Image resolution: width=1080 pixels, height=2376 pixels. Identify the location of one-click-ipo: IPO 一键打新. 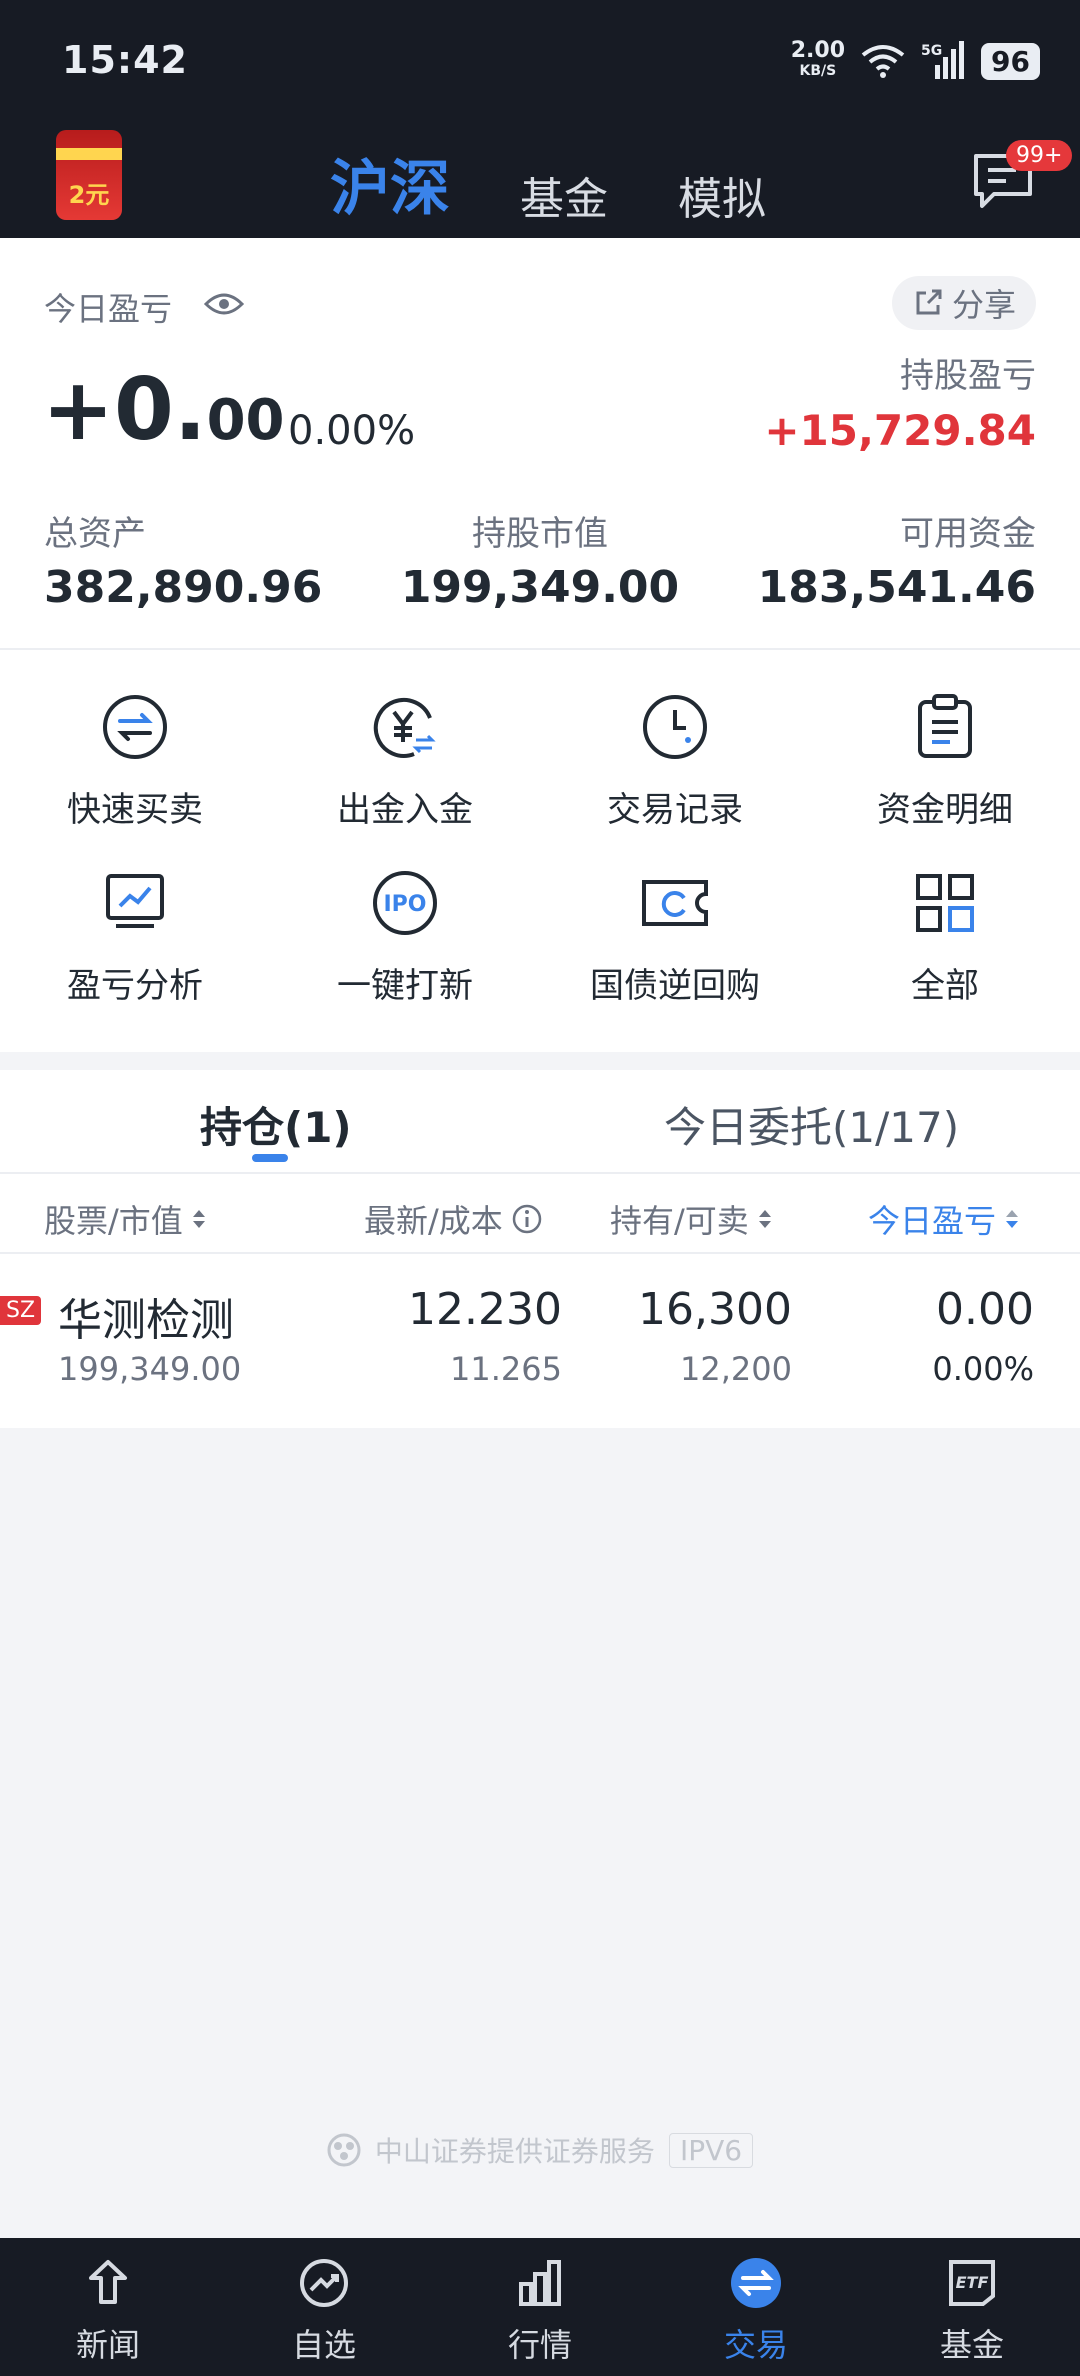
(405, 937).